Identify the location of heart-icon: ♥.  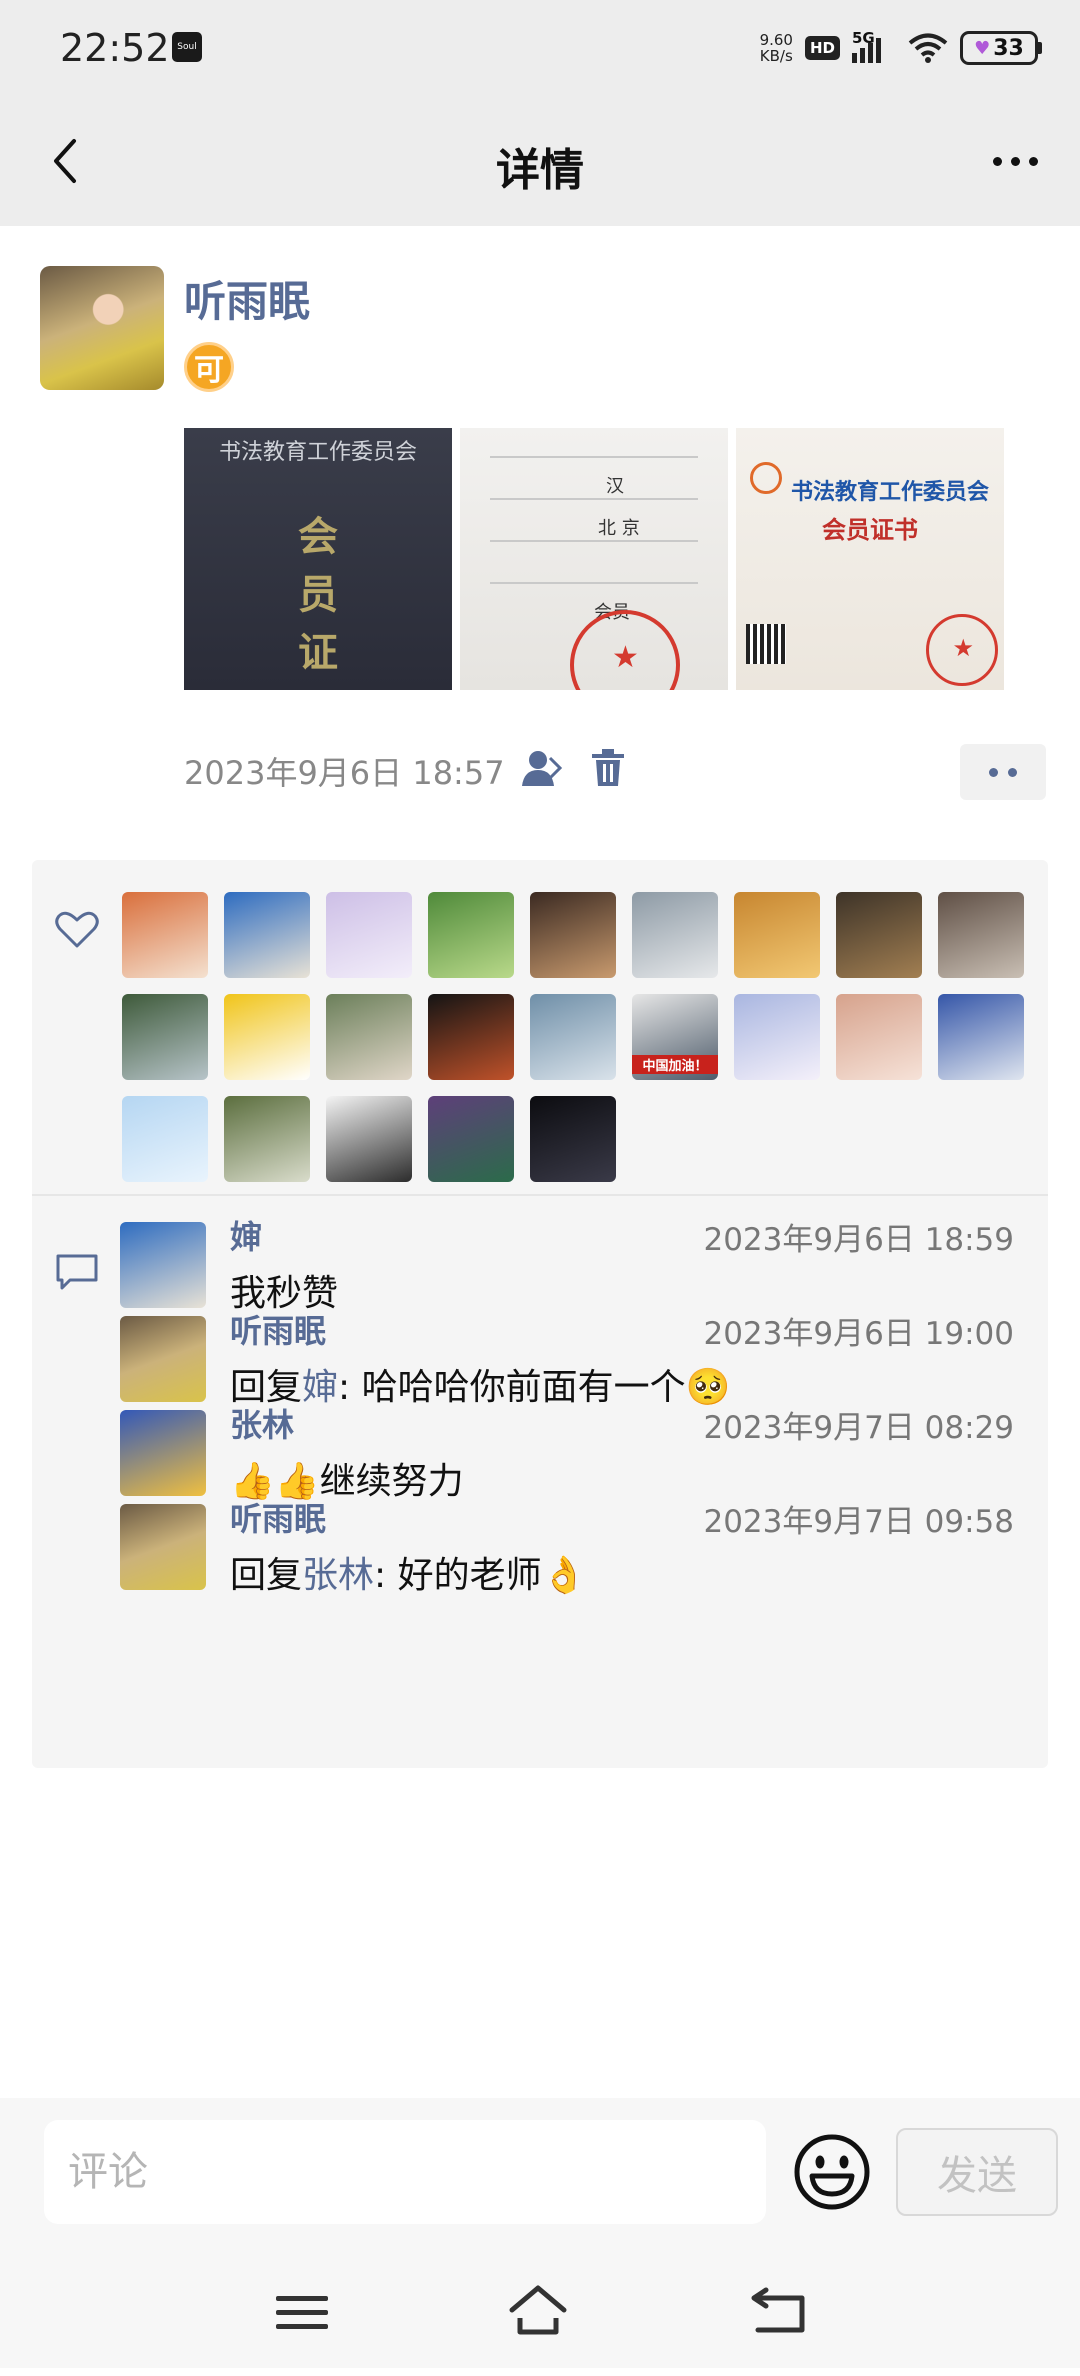
(982, 48).